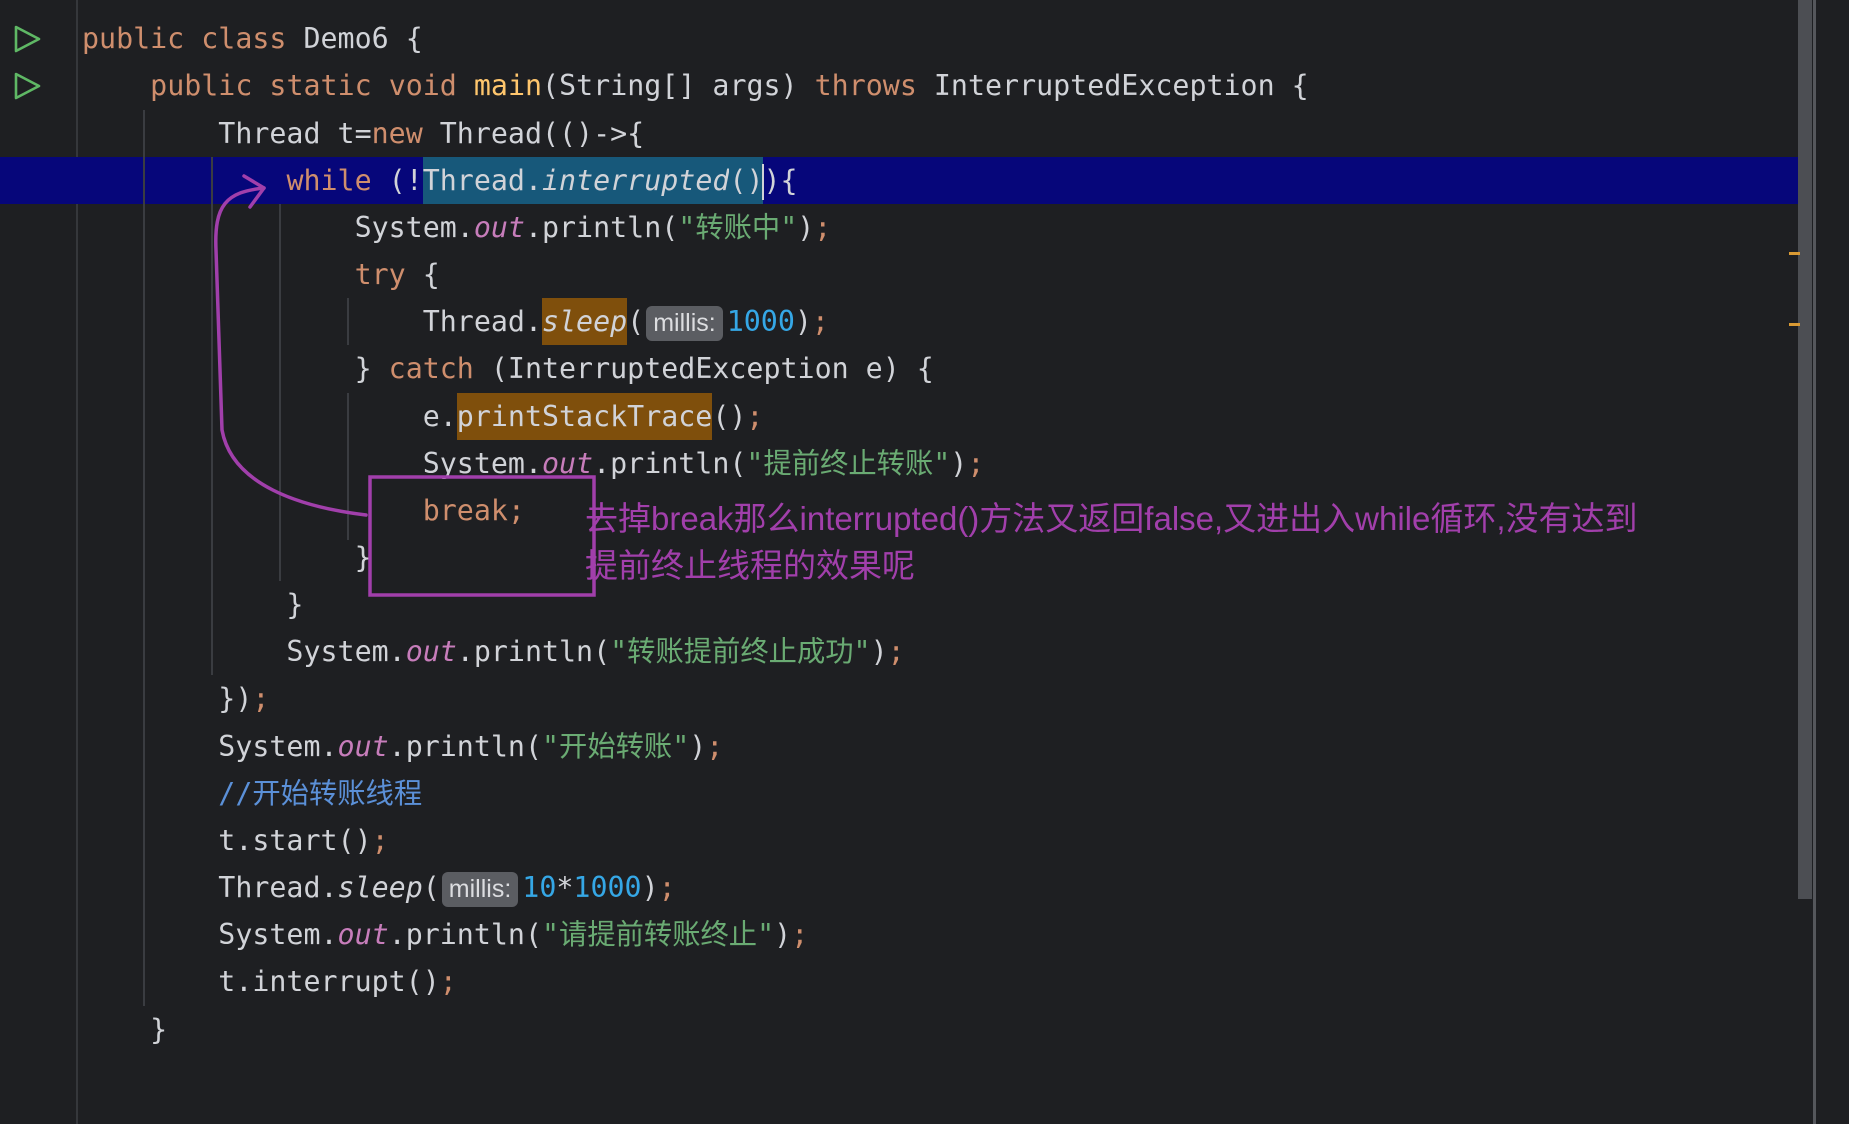 The image size is (1849, 1124). What do you see at coordinates (380, 275) in the screenshot?
I see `code-keyword: try` at bounding box center [380, 275].